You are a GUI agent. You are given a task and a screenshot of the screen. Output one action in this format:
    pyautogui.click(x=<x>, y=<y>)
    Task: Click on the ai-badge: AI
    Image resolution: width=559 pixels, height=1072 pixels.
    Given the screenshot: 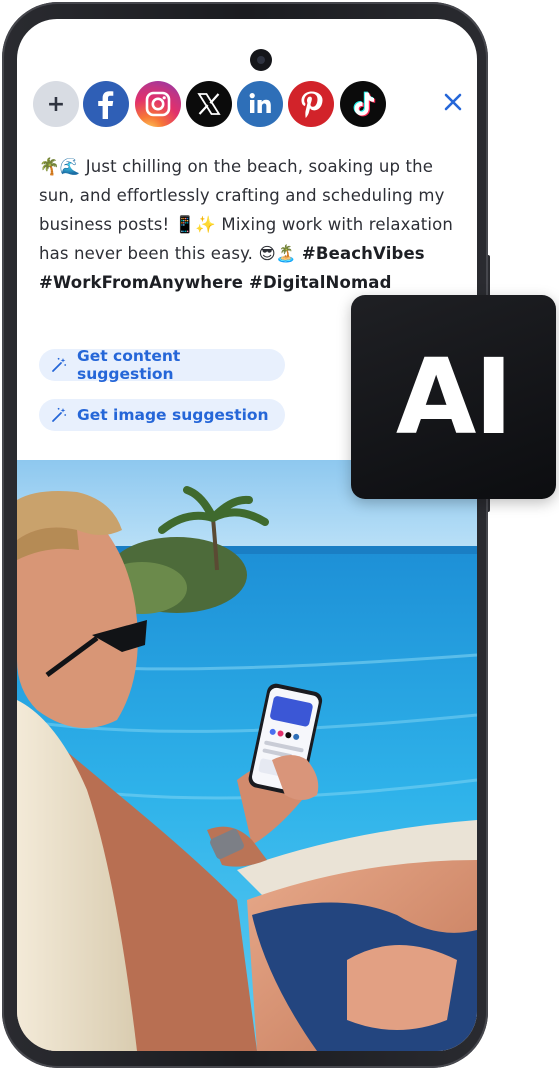 What is the action you would take?
    pyautogui.click(x=453, y=397)
    